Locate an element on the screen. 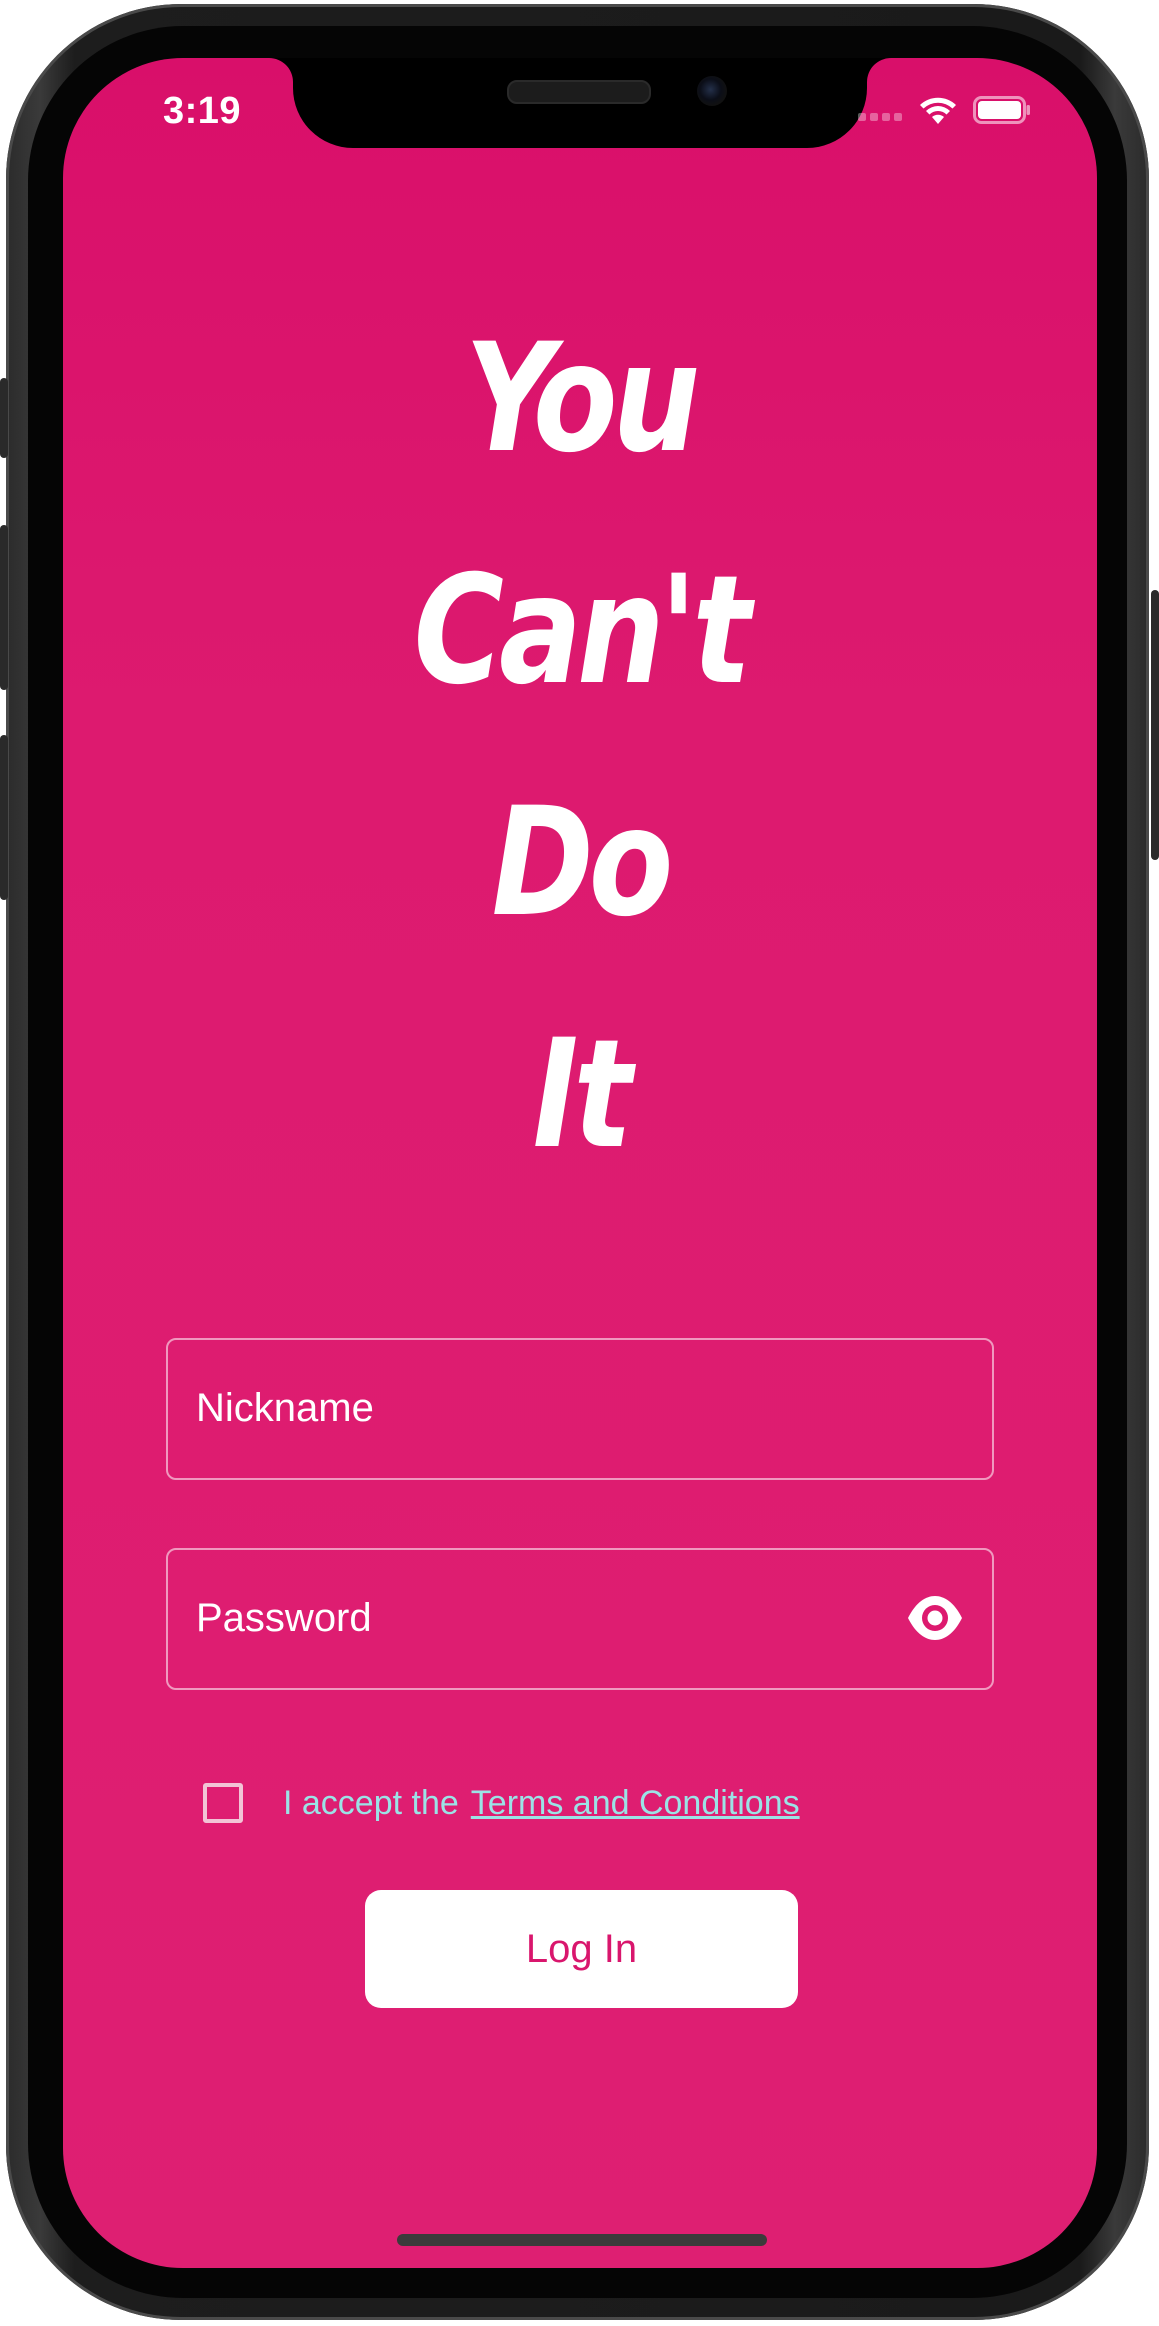 This screenshot has width=1159, height=2326. battery-icon is located at coordinates (1001, 110).